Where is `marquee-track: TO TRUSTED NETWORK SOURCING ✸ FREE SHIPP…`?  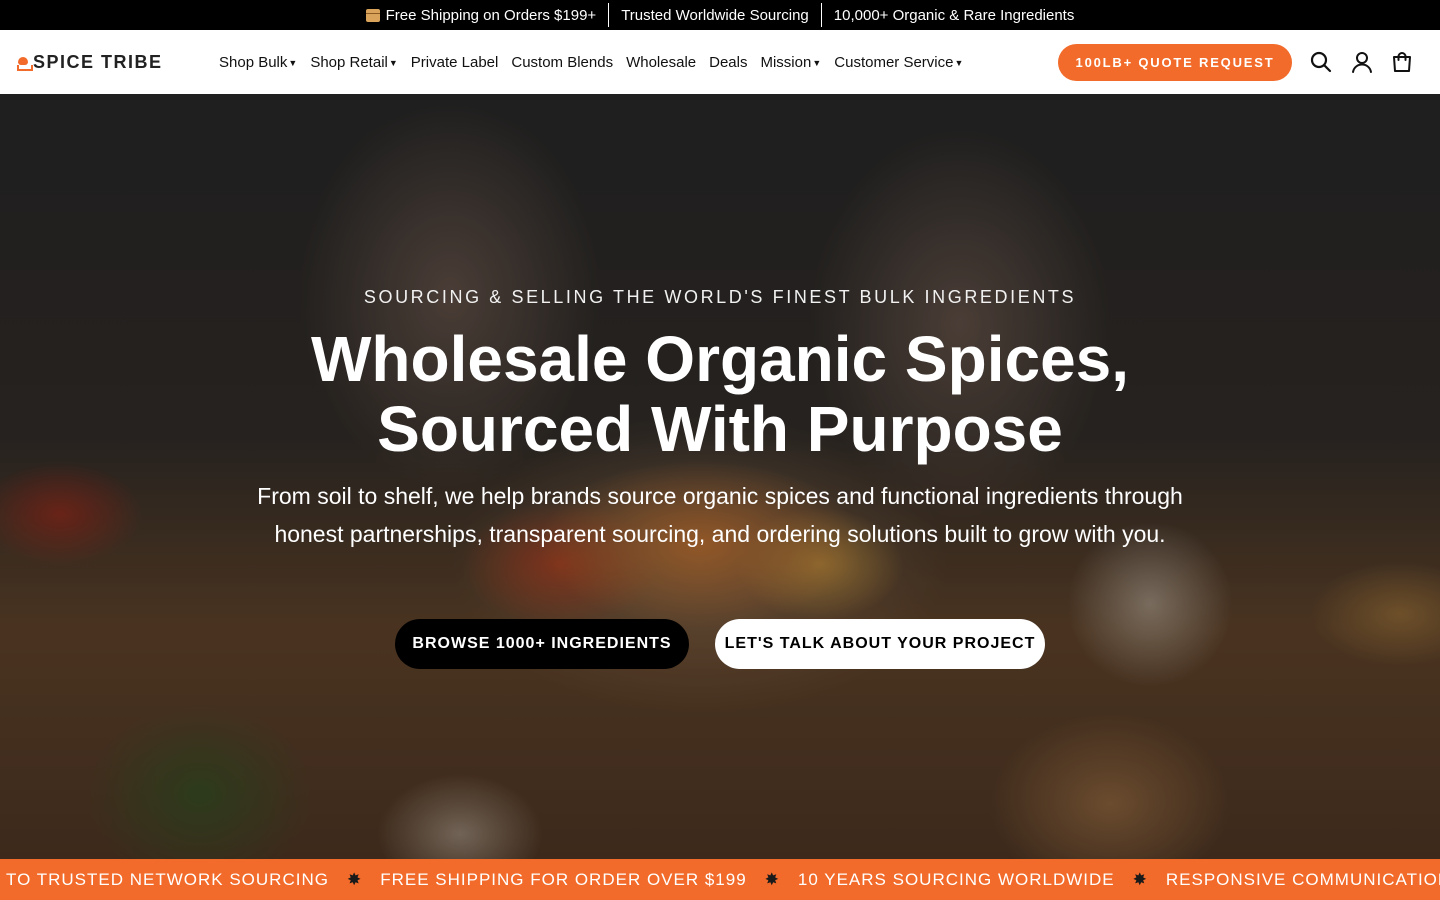
marquee-track: TO TRUSTED NETWORK SOURCING ✸ FREE SHIPP… is located at coordinates (723, 880).